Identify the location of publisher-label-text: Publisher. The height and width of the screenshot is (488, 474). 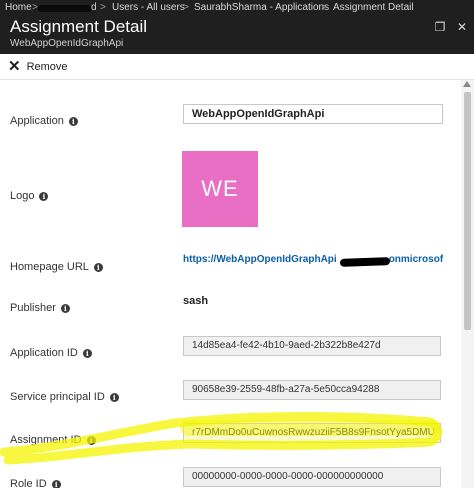
(33, 308).